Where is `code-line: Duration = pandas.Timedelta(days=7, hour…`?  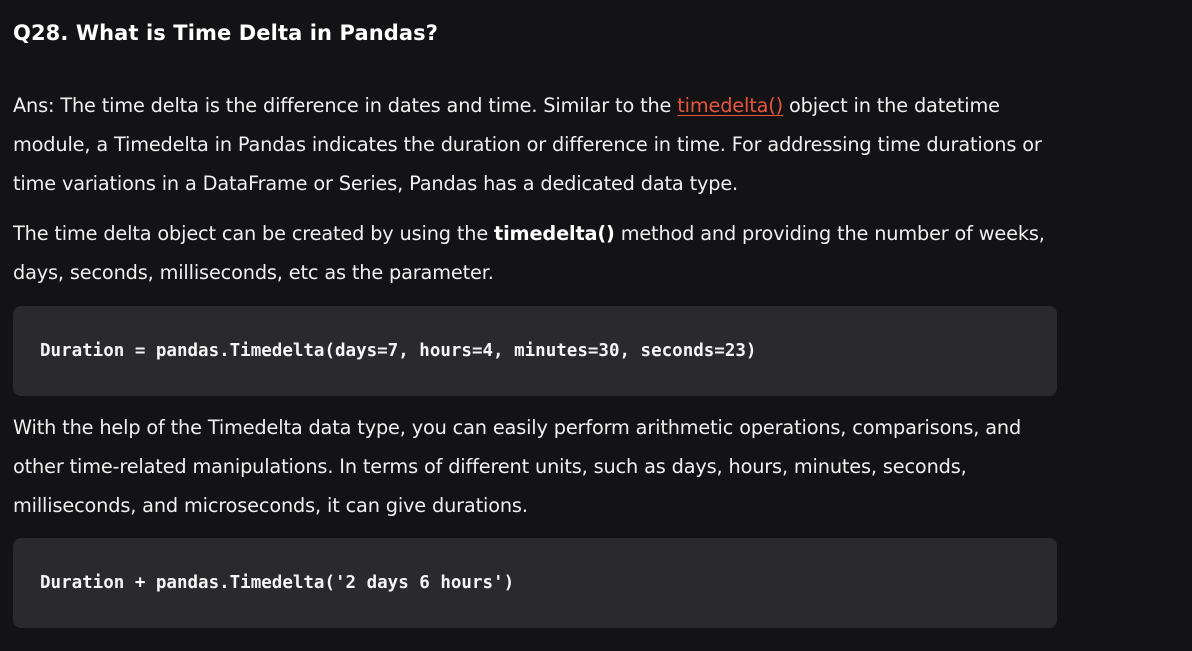 code-line: Duration = pandas.Timedelta(days=7, hour… is located at coordinates (398, 351).